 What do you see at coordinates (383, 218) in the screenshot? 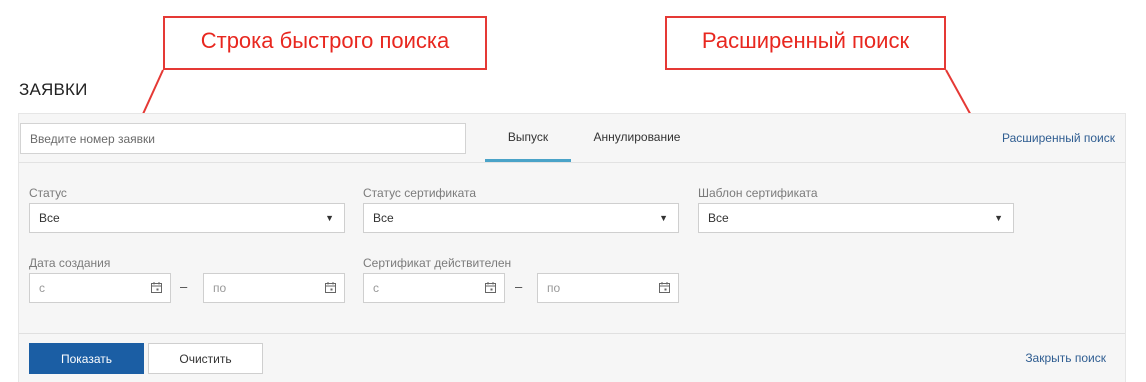
I see `cert-status-select-value: Все` at bounding box center [383, 218].